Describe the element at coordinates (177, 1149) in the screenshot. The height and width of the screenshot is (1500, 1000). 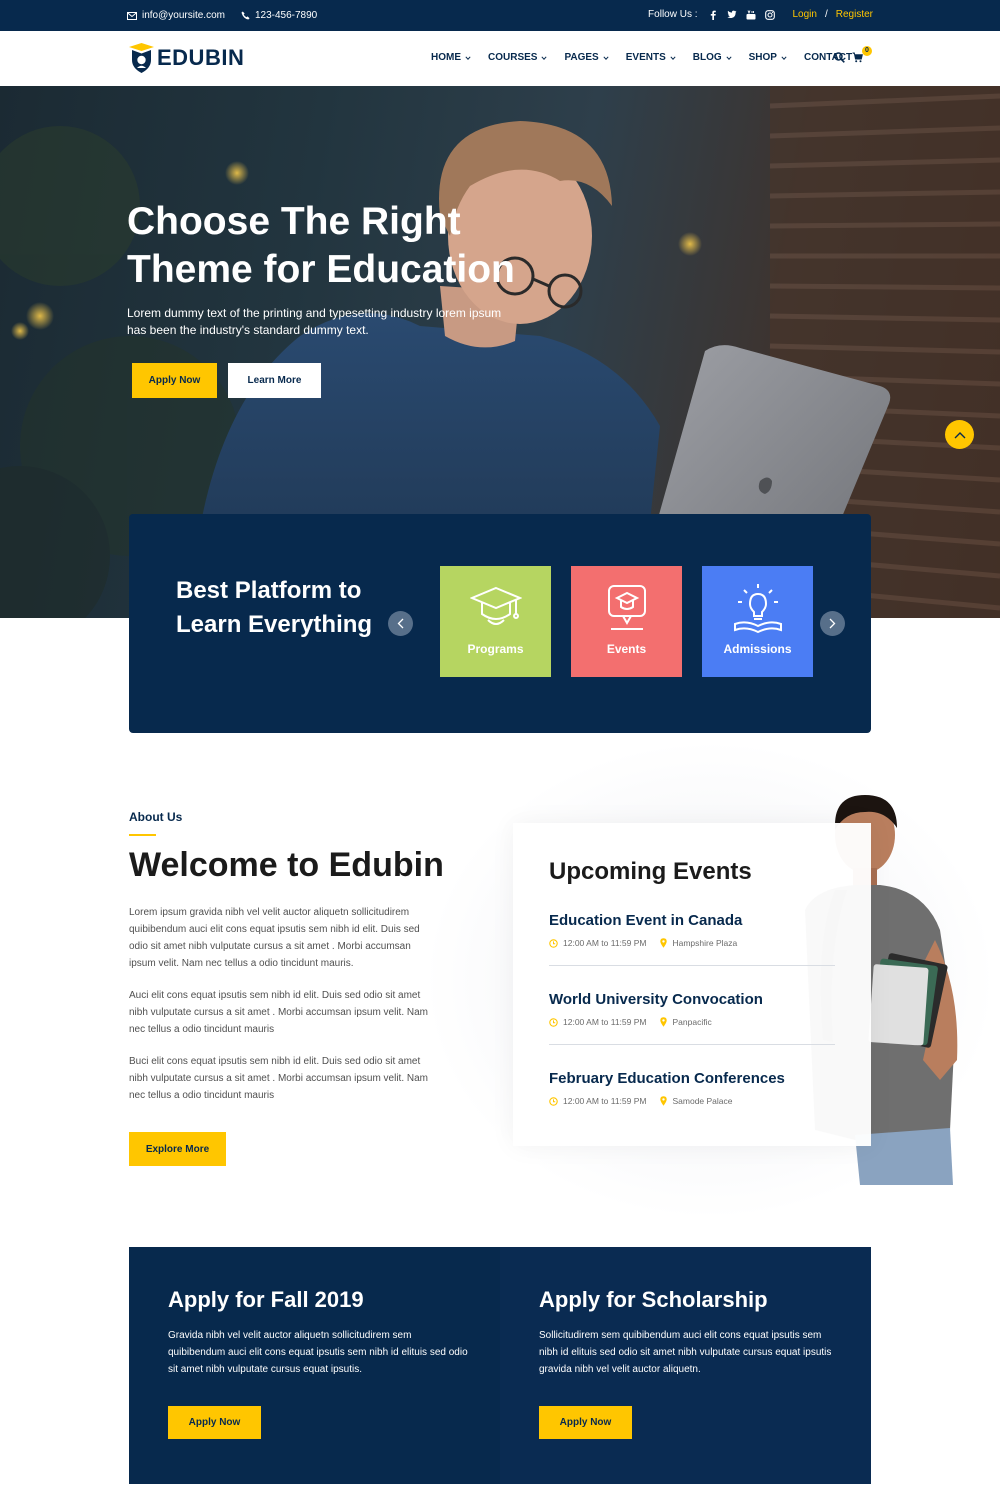
I see `explore-more-button: Explore More` at that location.